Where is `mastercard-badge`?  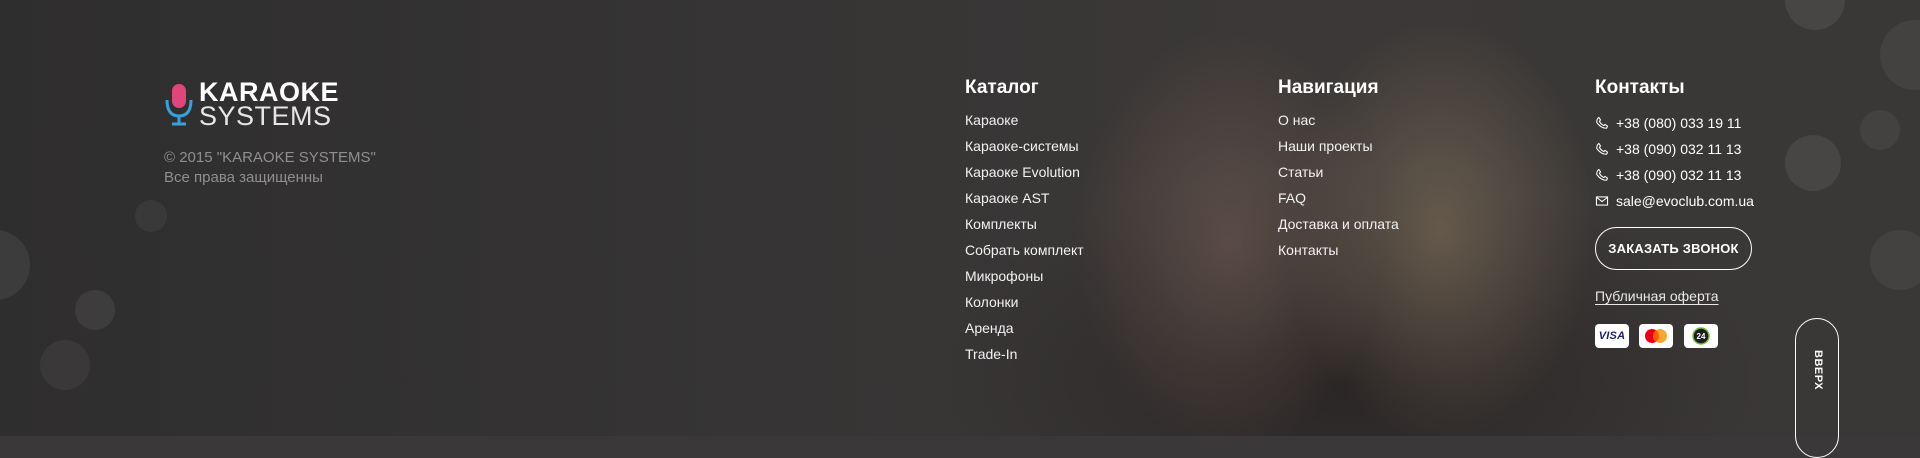 mastercard-badge is located at coordinates (1656, 336).